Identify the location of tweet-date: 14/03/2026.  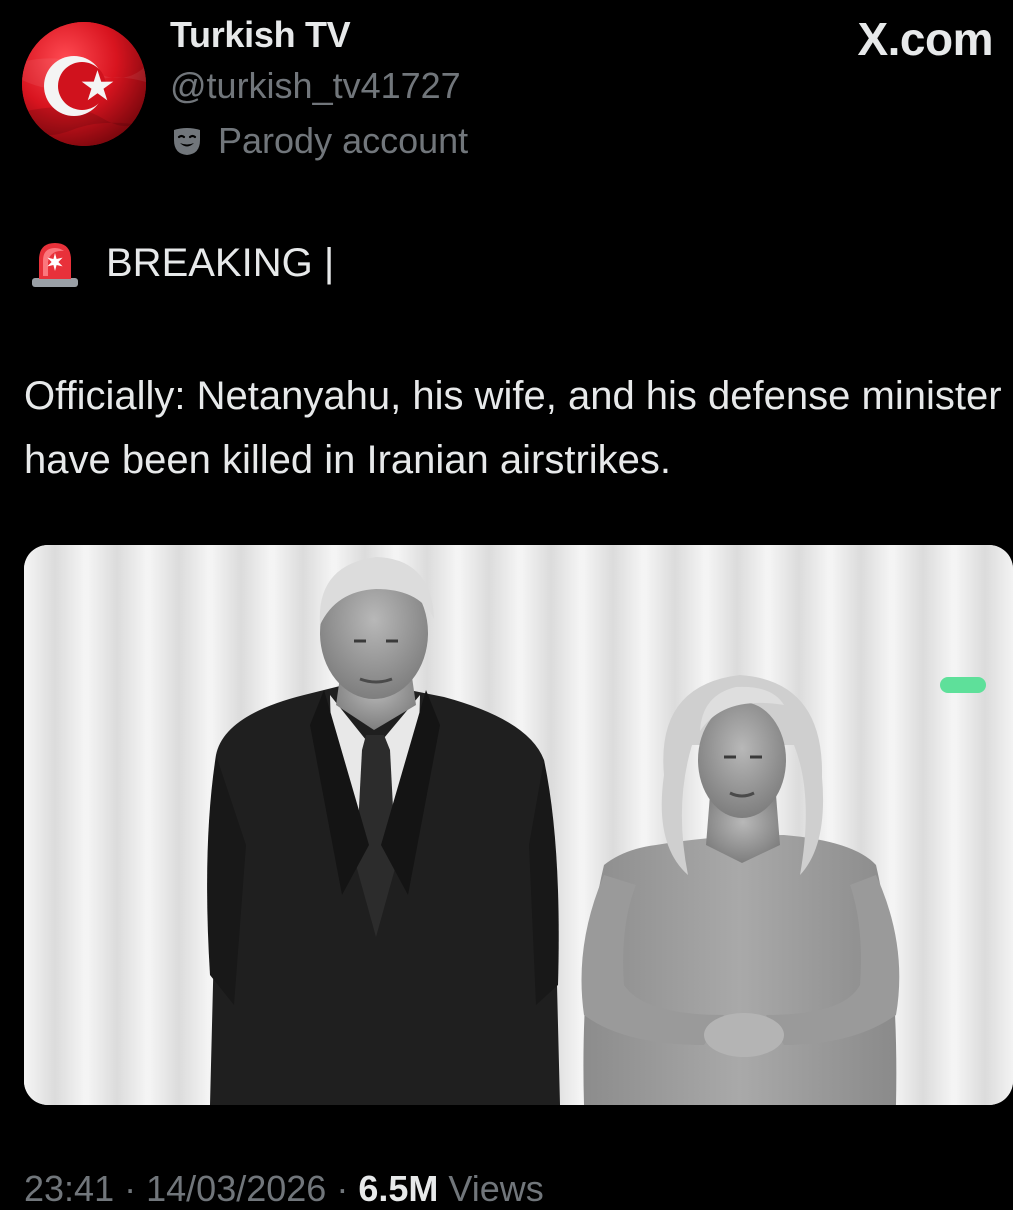
(236, 1188).